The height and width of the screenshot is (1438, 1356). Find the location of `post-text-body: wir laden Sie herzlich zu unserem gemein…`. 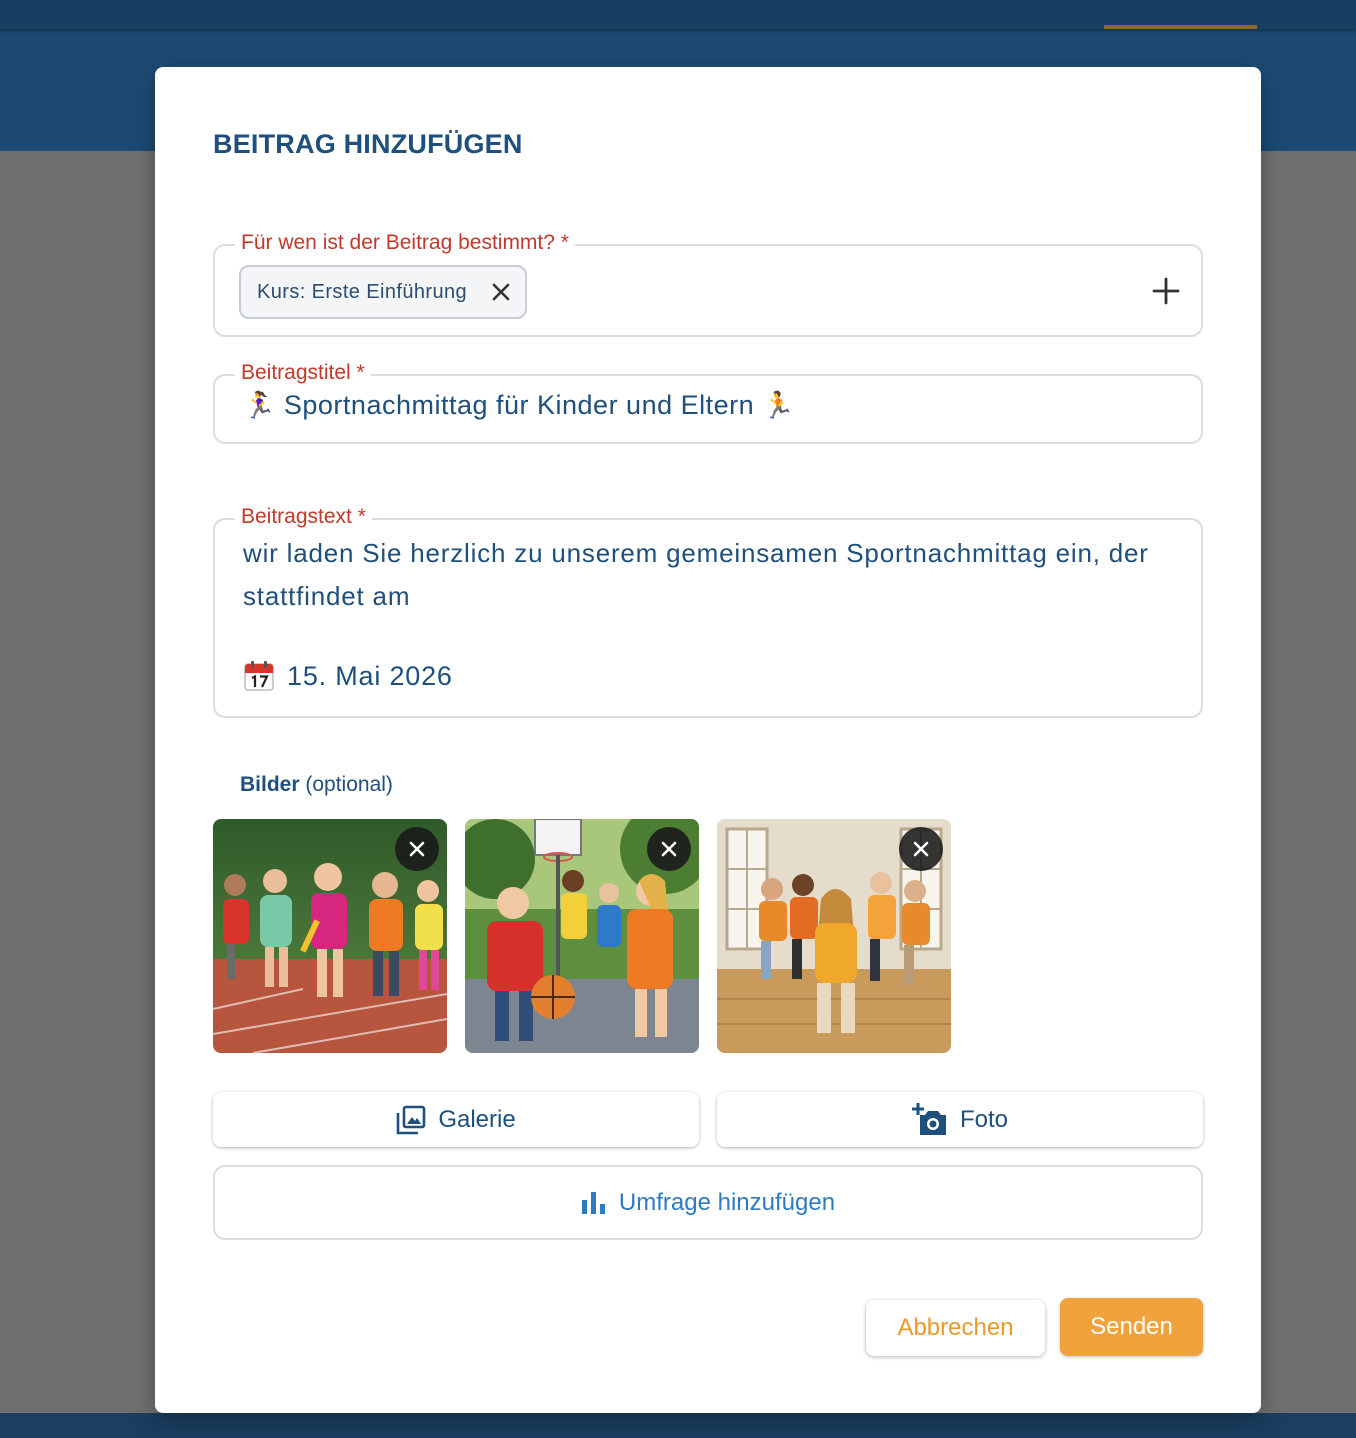

post-text-body: wir laden Sie herzlich zu unserem gemein… is located at coordinates (708, 575).